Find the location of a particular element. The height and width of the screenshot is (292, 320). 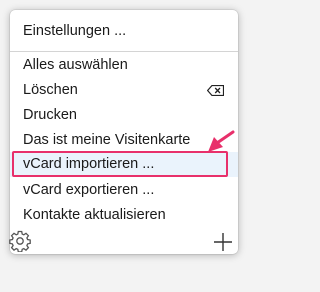

menu-item-label: Das ist meine Visitenkarte is located at coordinates (107, 140).